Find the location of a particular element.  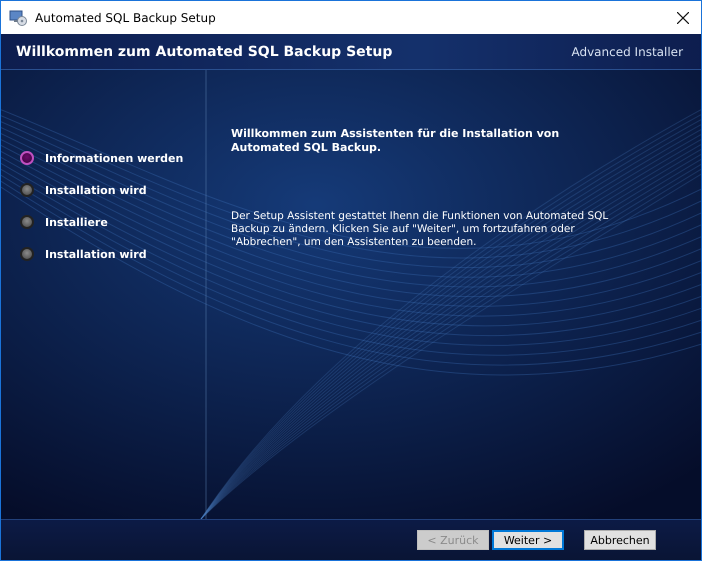

close-icon is located at coordinates (683, 18).